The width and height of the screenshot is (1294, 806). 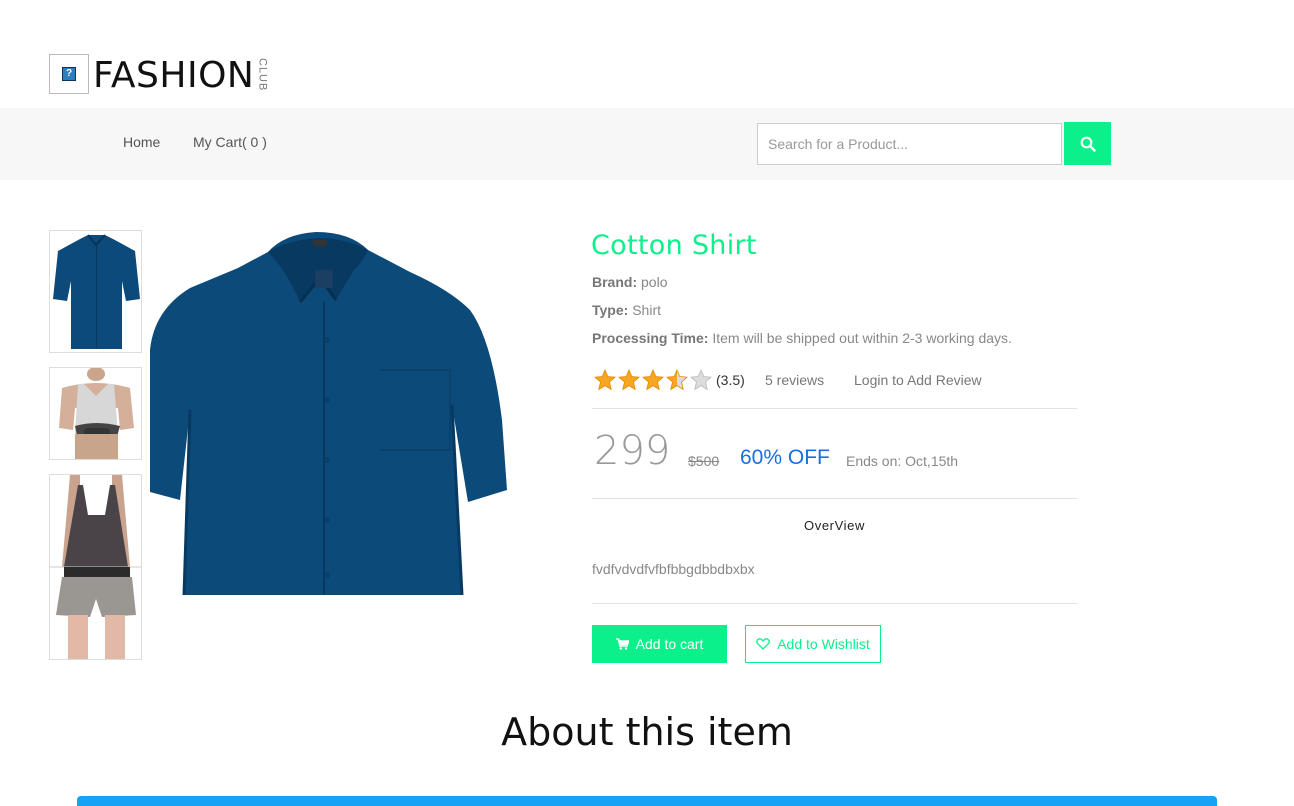 What do you see at coordinates (230, 142) in the screenshot?
I see `nav-cart-link: My Cart( 0 )` at bounding box center [230, 142].